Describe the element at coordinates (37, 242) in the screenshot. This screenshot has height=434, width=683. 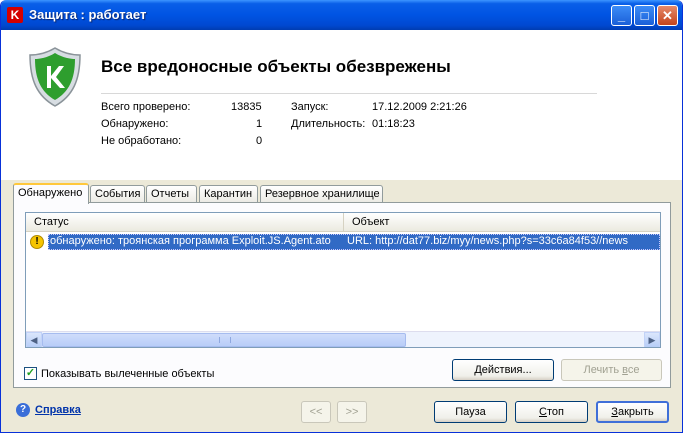
I see `warning-icon: !` at that location.